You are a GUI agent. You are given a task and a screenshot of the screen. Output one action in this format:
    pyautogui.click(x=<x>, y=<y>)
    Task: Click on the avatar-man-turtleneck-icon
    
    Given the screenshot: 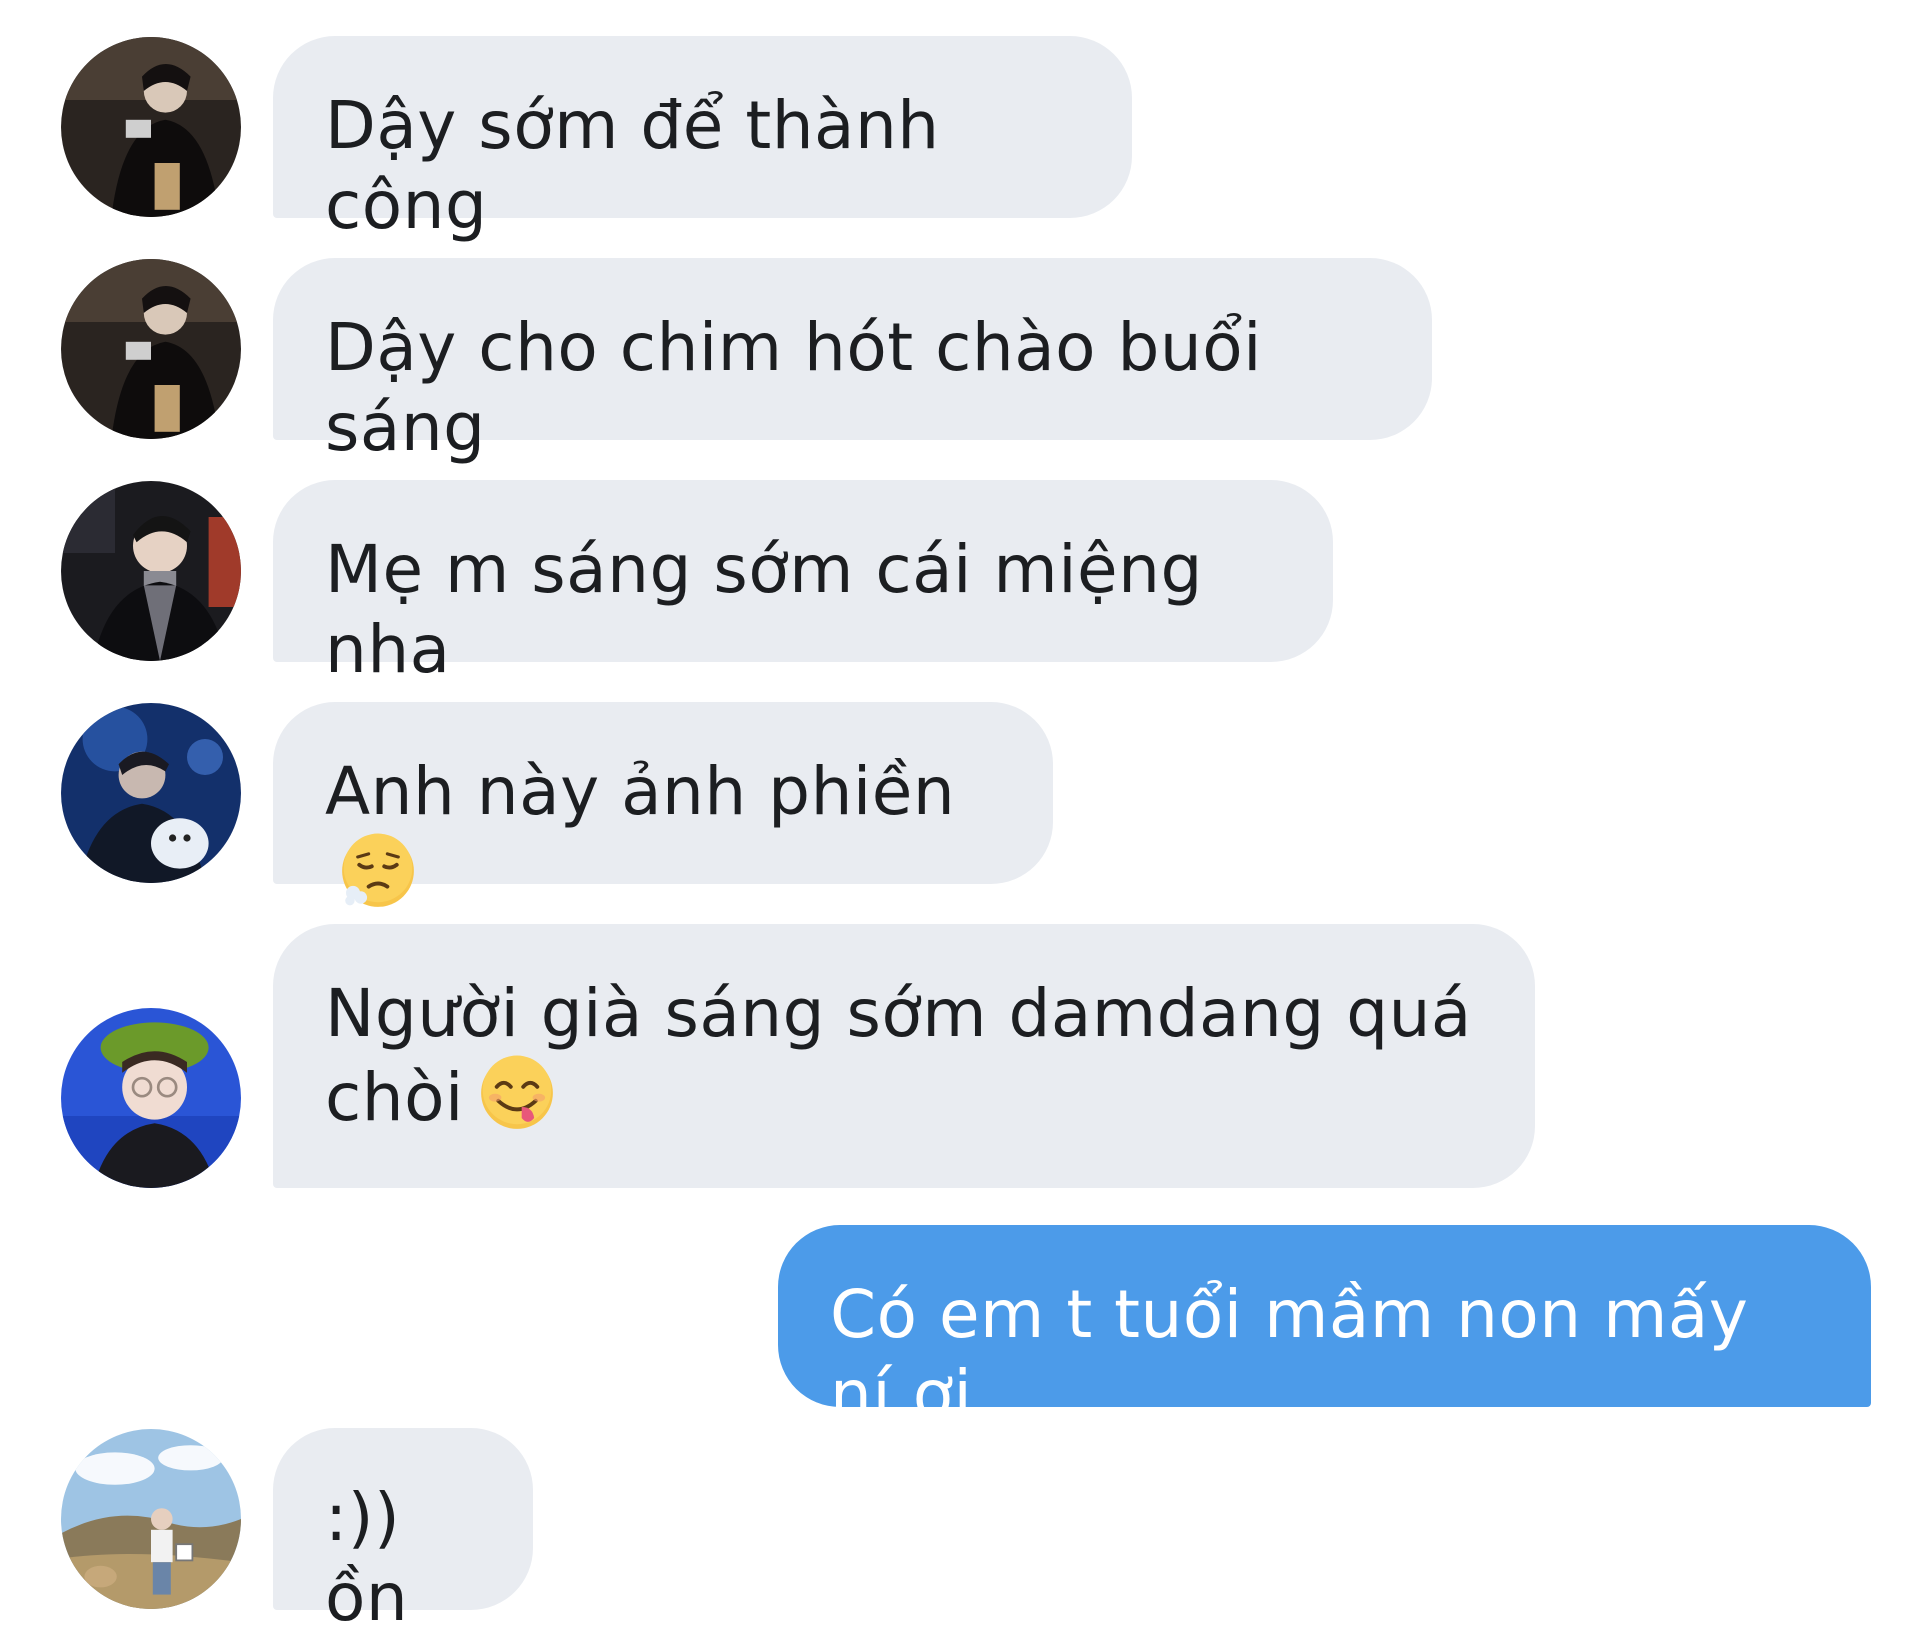 What is the action you would take?
    pyautogui.click(x=151, y=571)
    